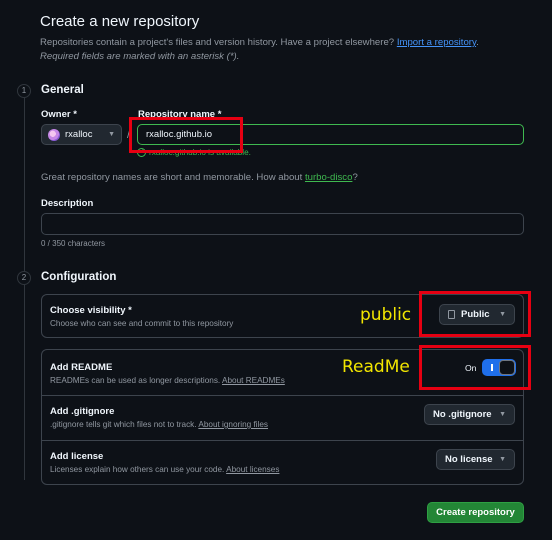  Describe the element at coordinates (253, 380) in the screenshot. I see `about-readmes-link: About READMEs` at that location.